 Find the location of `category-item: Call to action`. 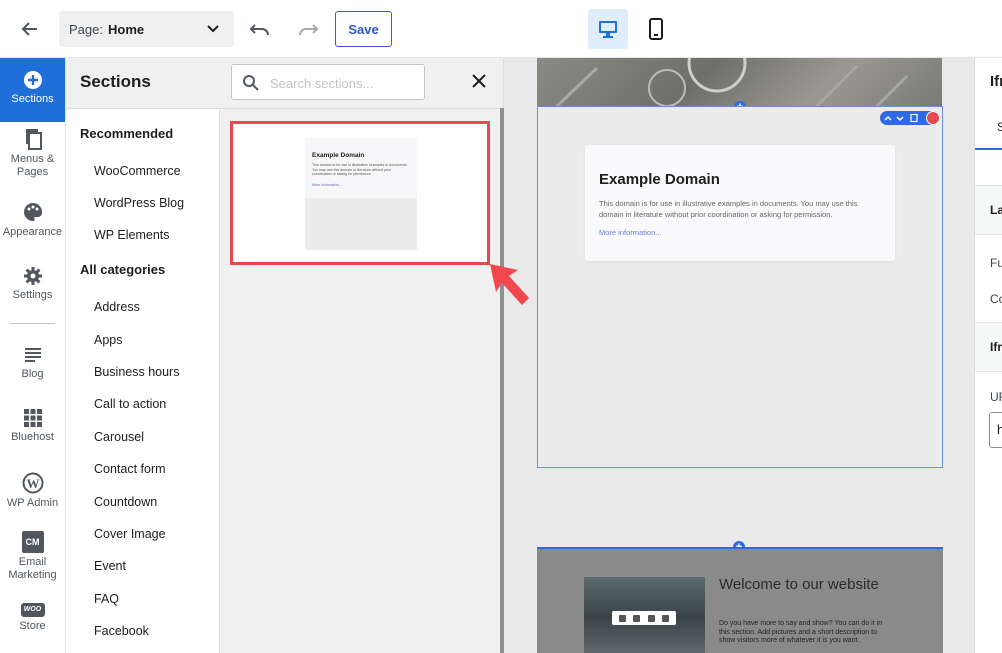

category-item: Call to action is located at coordinates (130, 404).